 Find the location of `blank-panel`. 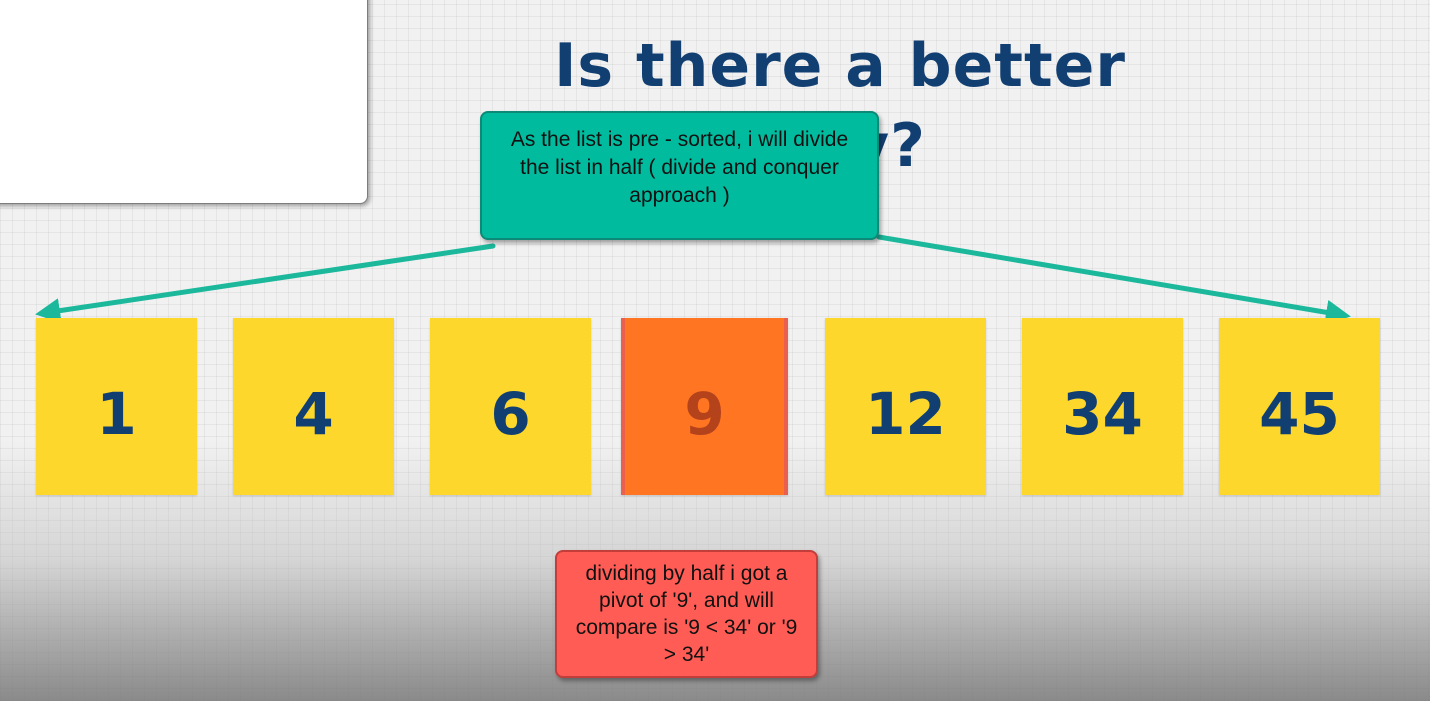

blank-panel is located at coordinates (184, 102).